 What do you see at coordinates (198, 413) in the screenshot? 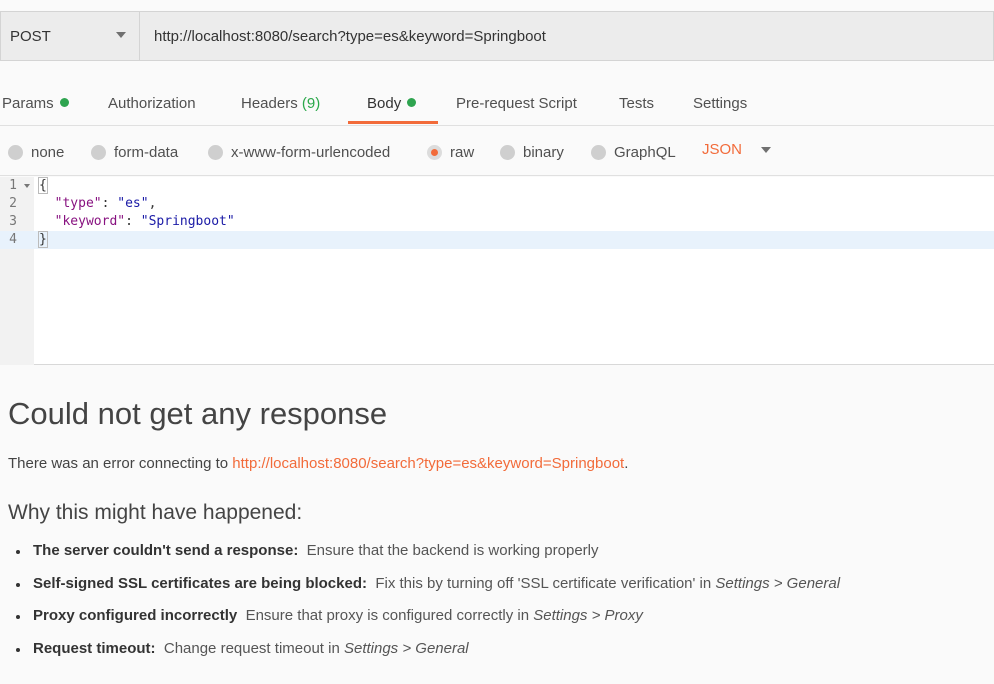
I see `response-error-title: Could not get any response` at bounding box center [198, 413].